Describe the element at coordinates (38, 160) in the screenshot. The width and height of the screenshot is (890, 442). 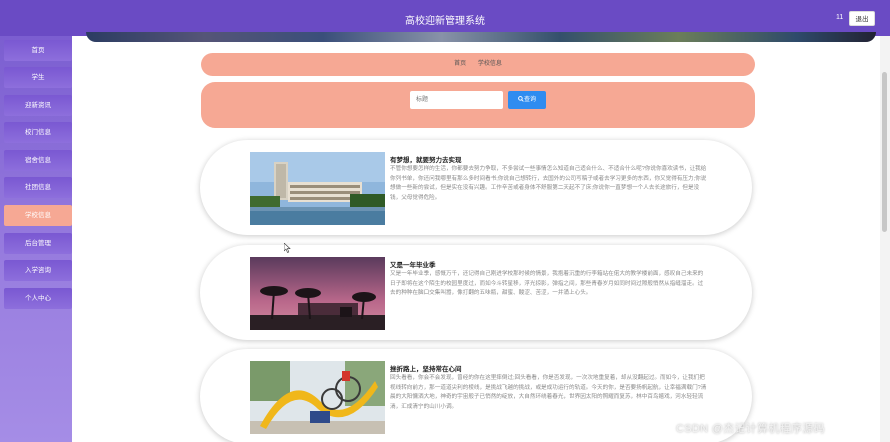
I see `sidebar-item-dorm-info: 宿舍信息` at that location.